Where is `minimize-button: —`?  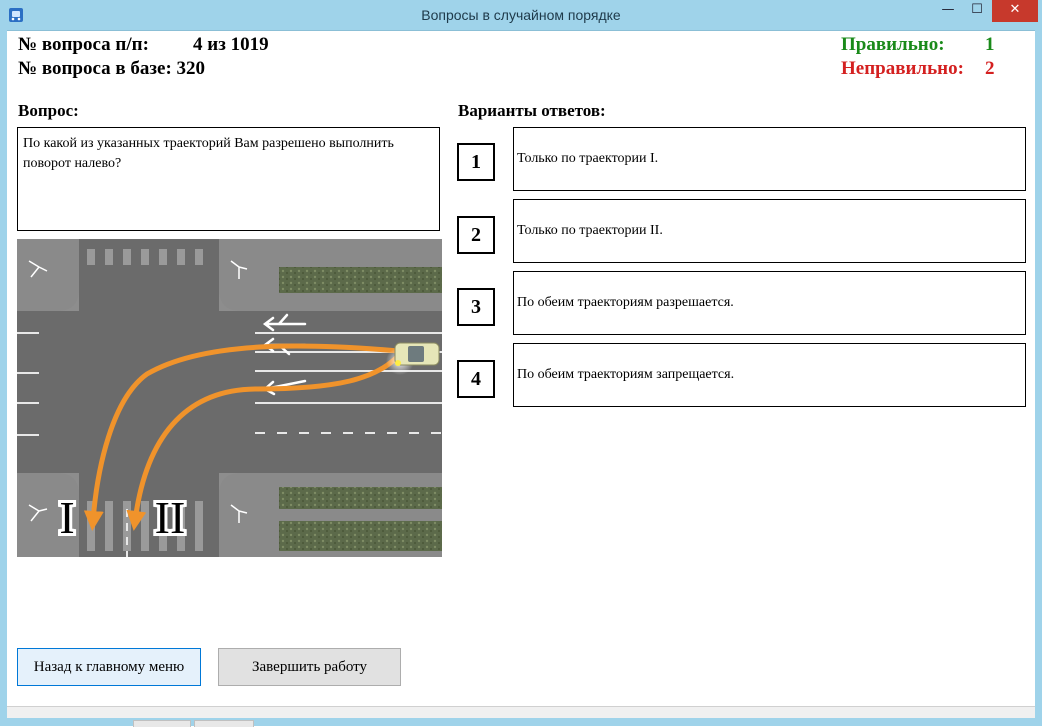
minimize-button: — is located at coordinates (948, 11).